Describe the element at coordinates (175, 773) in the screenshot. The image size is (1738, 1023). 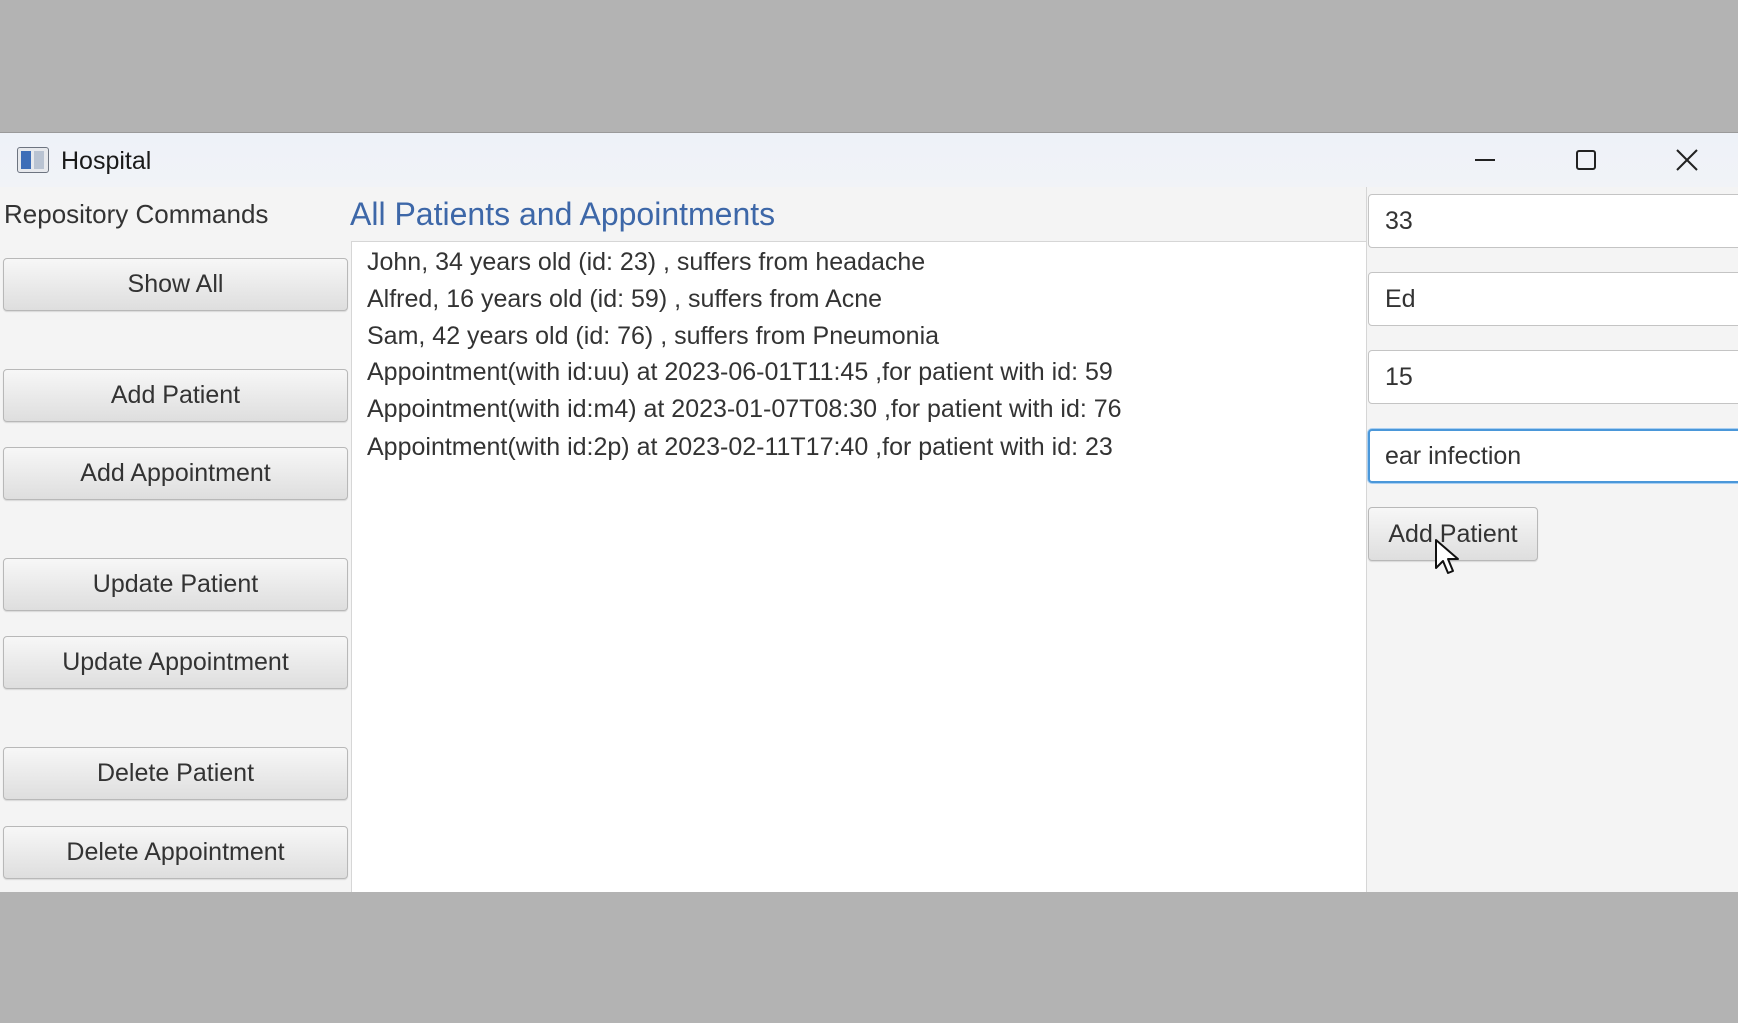
I see `delete-patient-button: Delete Patient` at that location.